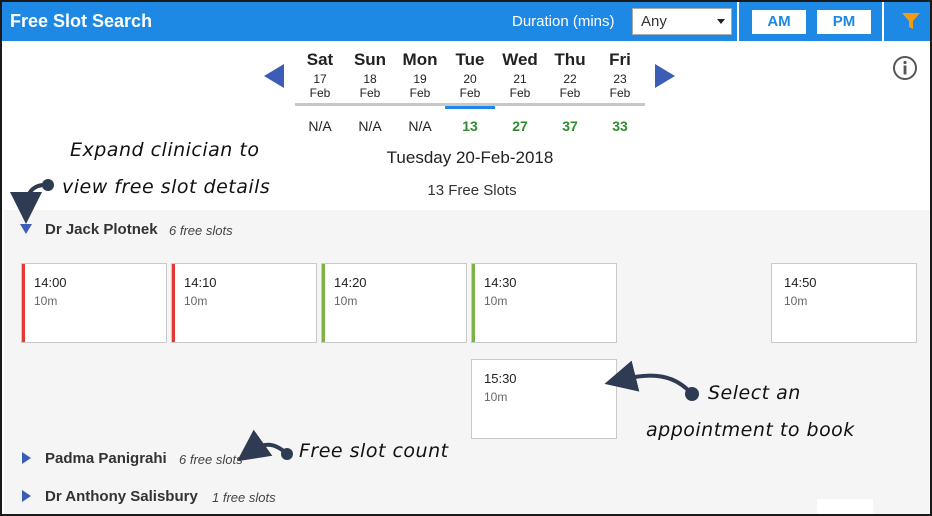 Image resolution: width=932 pixels, height=516 pixels. What do you see at coordinates (106, 458) in the screenshot?
I see `clinician-name: Padma Panigrahi` at bounding box center [106, 458].